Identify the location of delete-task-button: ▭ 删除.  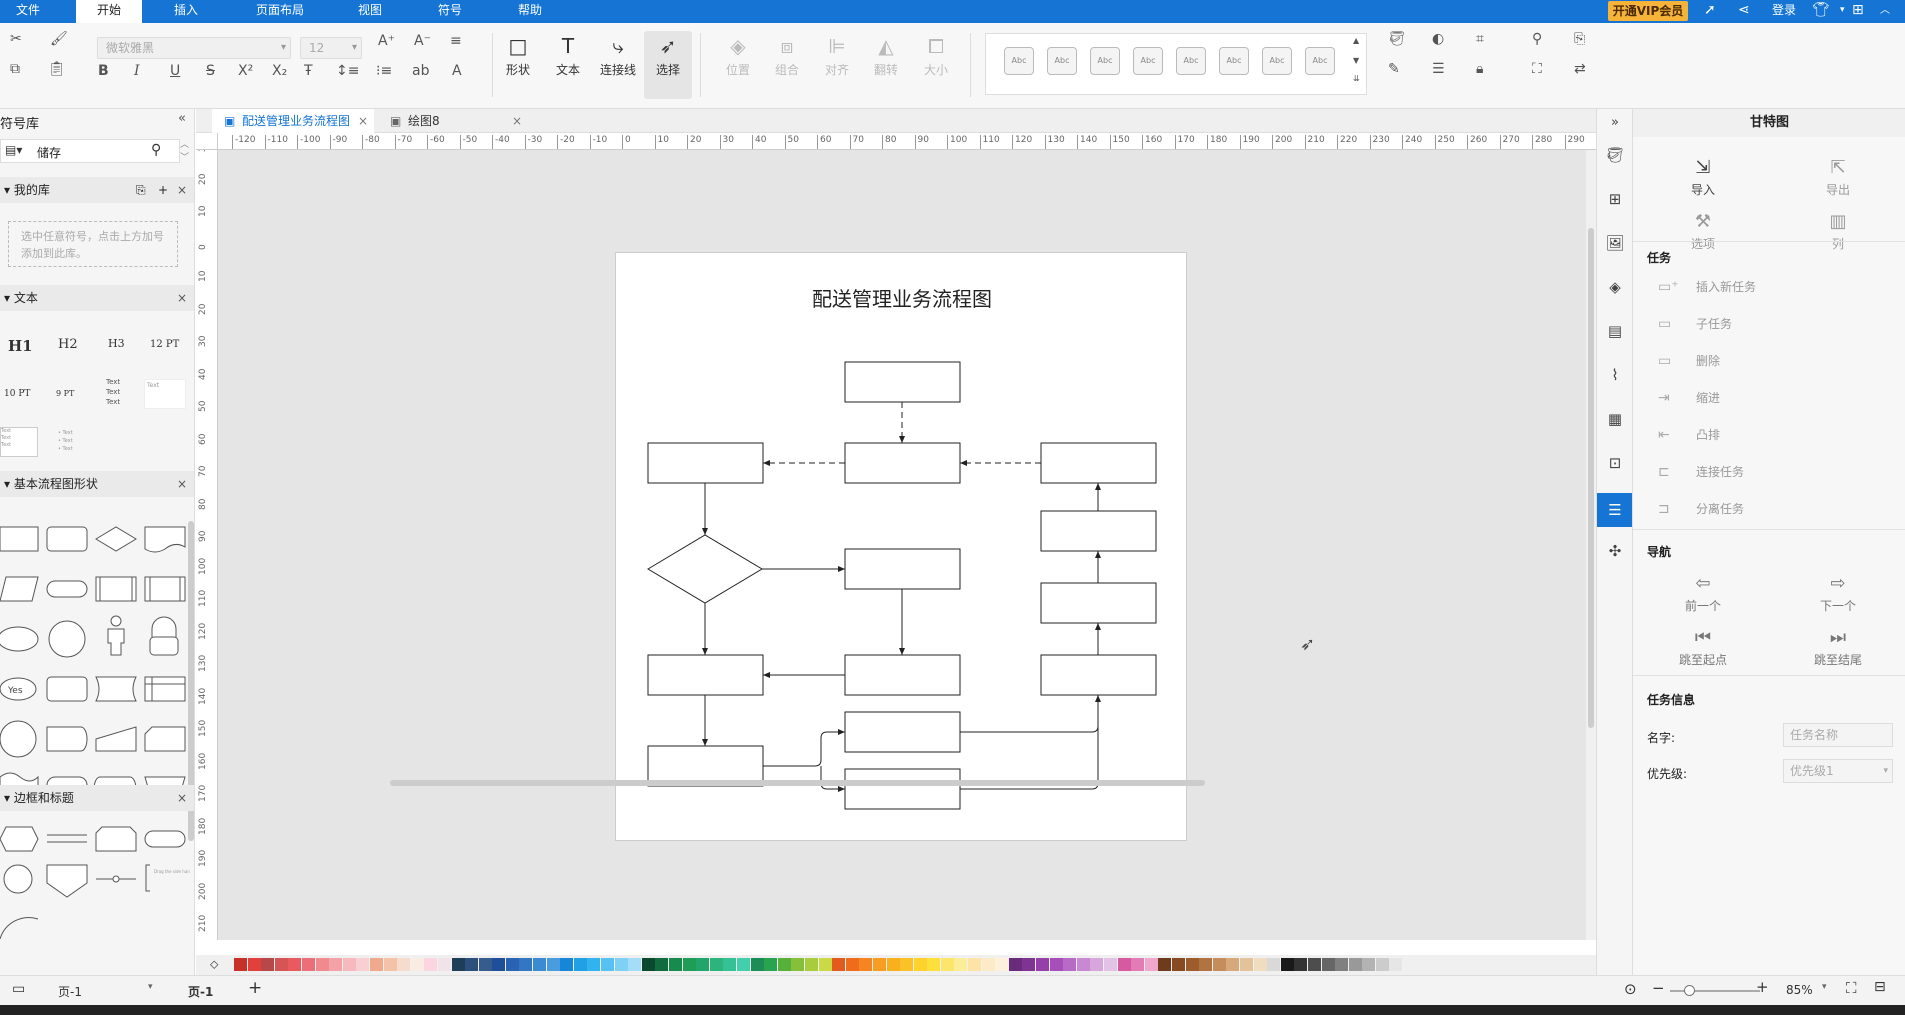
(1689, 361).